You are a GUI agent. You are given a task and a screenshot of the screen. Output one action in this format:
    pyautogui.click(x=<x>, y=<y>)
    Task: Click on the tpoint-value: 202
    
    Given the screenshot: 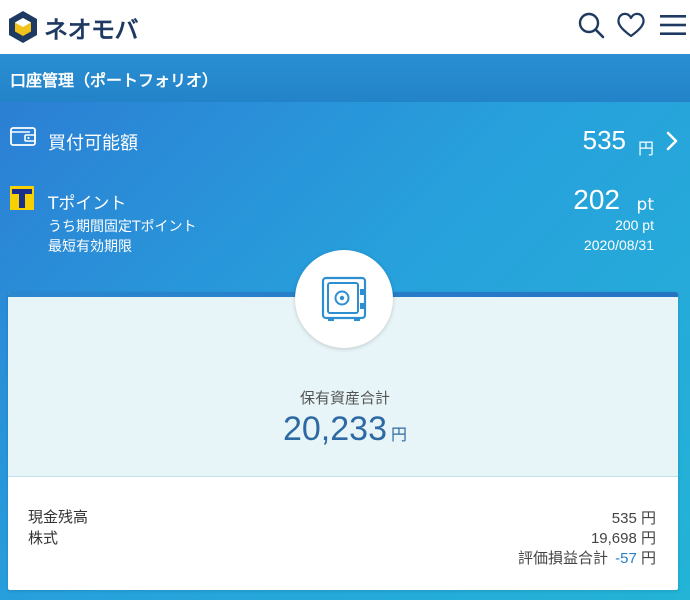 What is the action you would take?
    pyautogui.click(x=596, y=199)
    